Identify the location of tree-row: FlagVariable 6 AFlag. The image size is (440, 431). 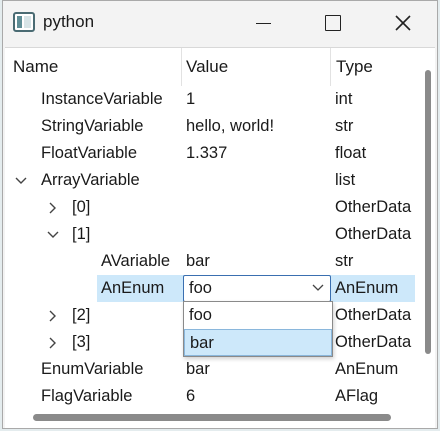
(210, 396).